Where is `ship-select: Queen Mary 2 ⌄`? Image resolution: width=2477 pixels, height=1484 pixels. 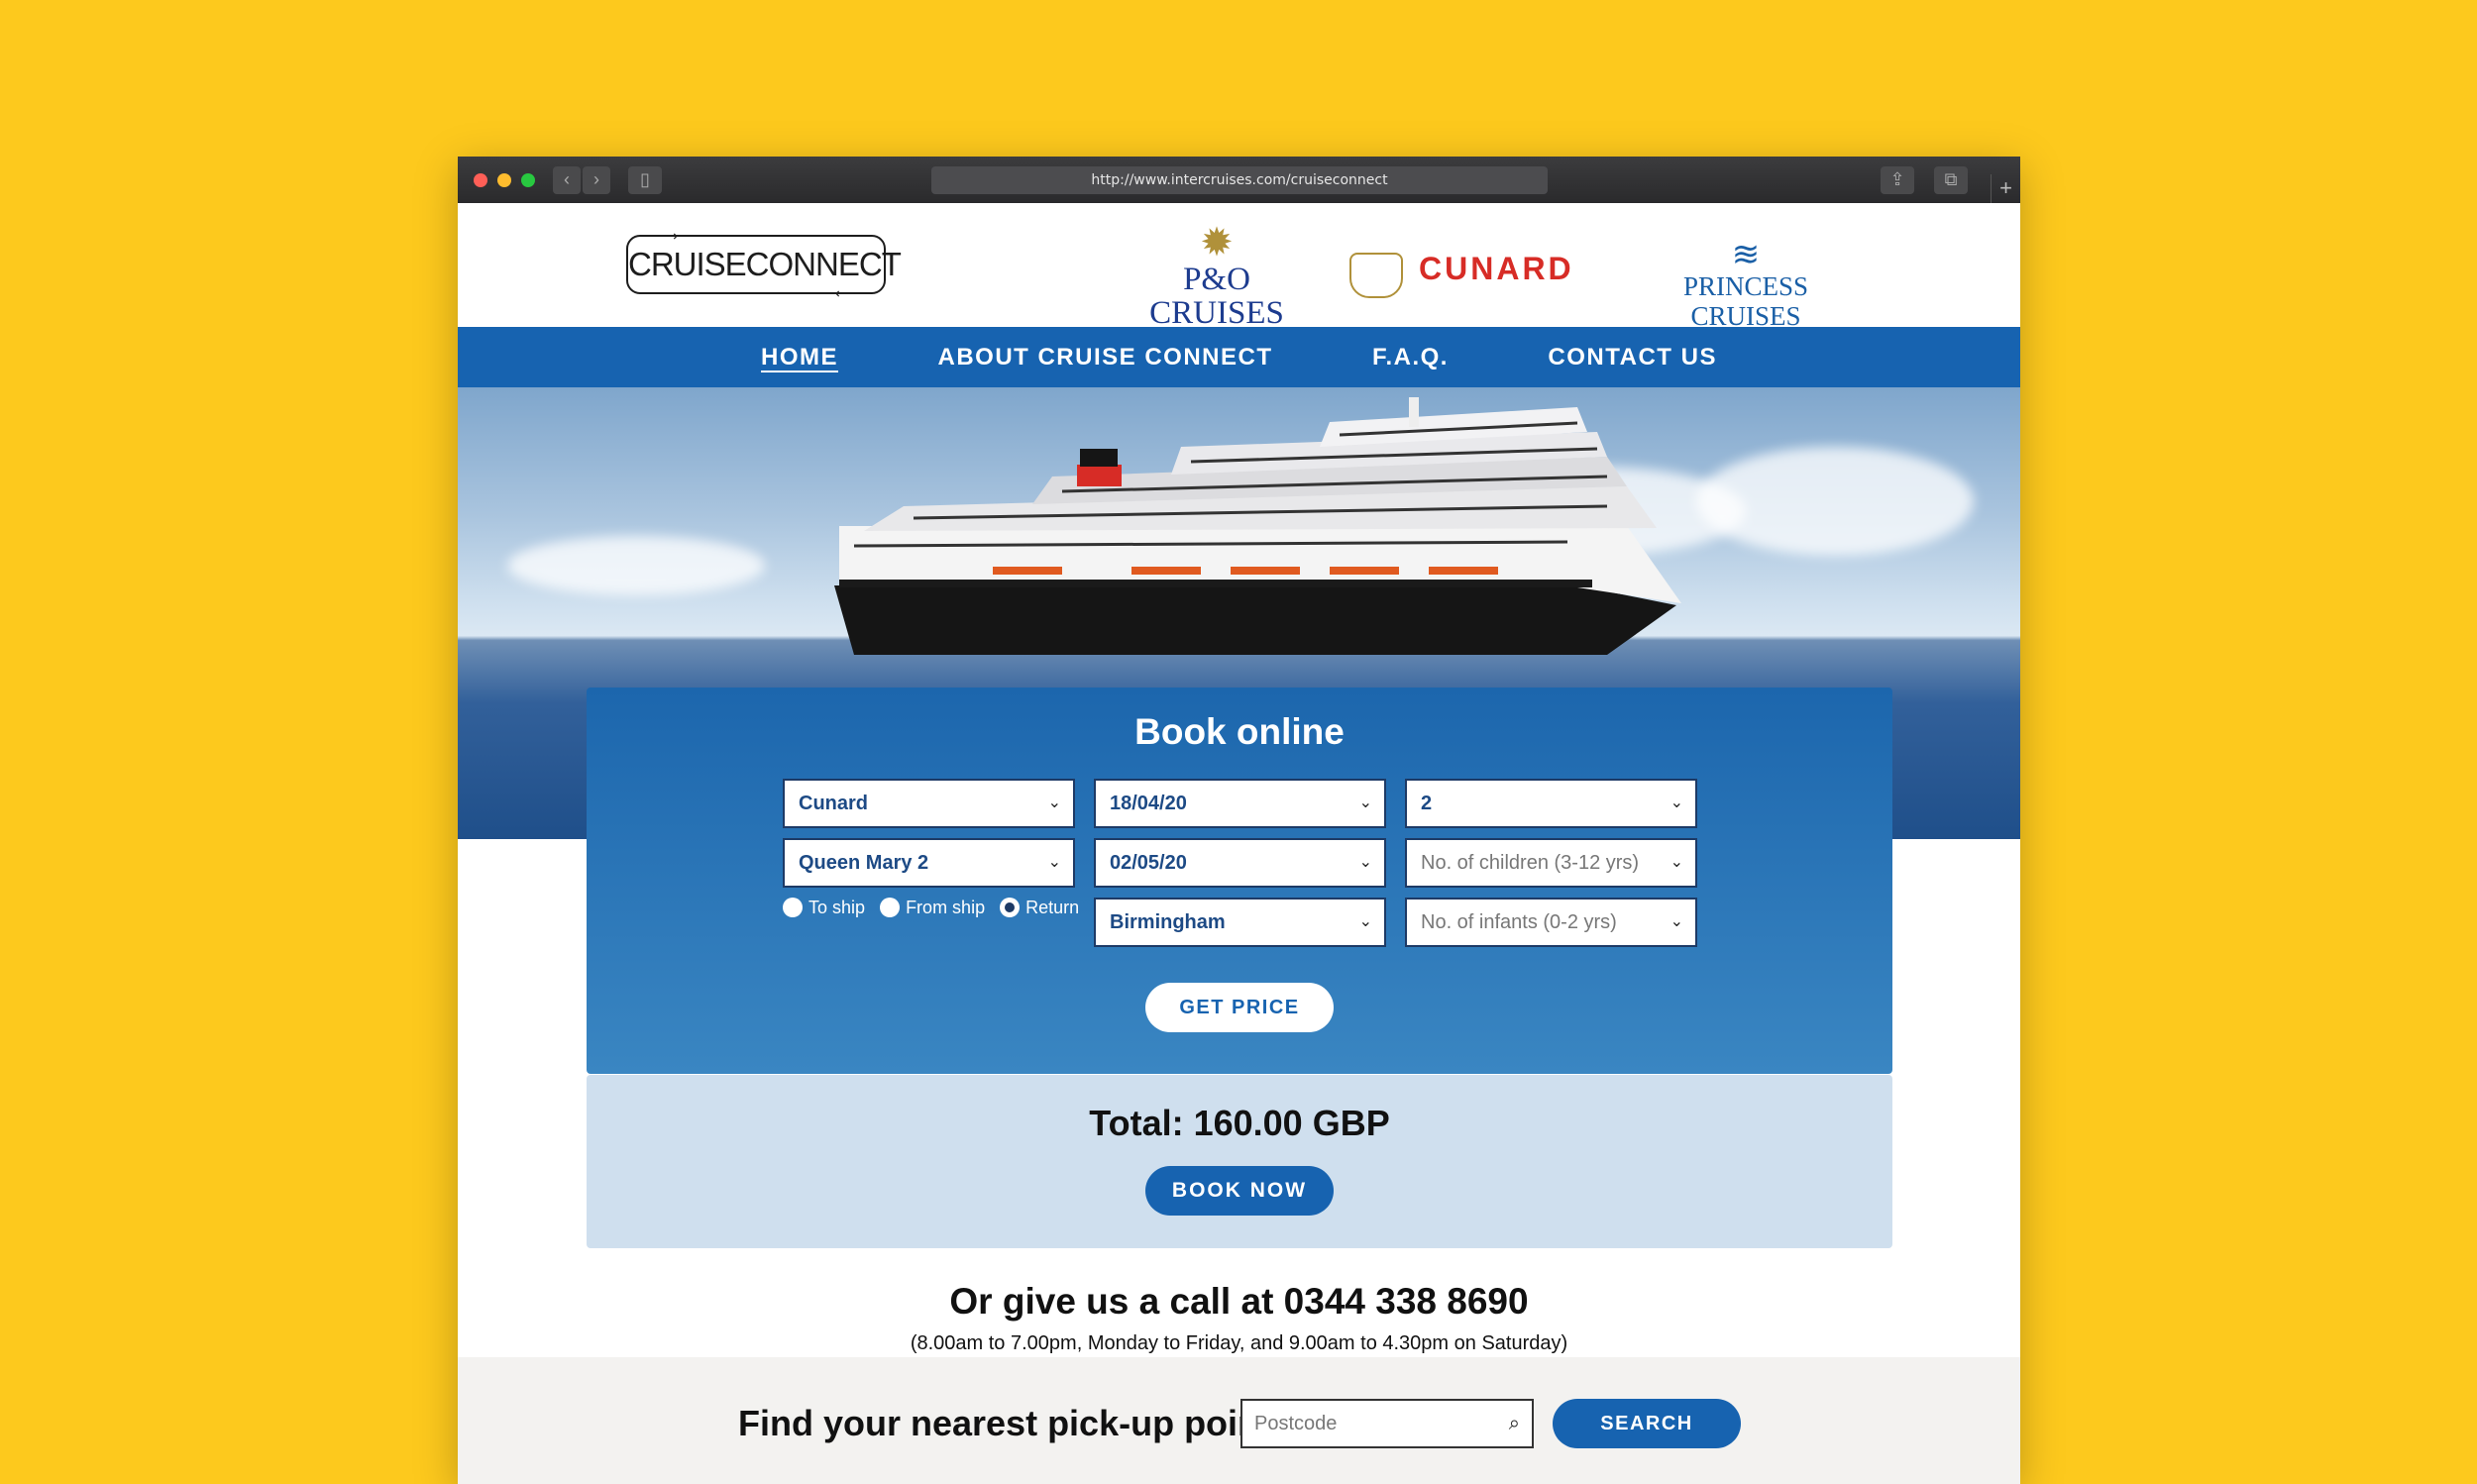 ship-select: Queen Mary 2 ⌄ is located at coordinates (929, 863).